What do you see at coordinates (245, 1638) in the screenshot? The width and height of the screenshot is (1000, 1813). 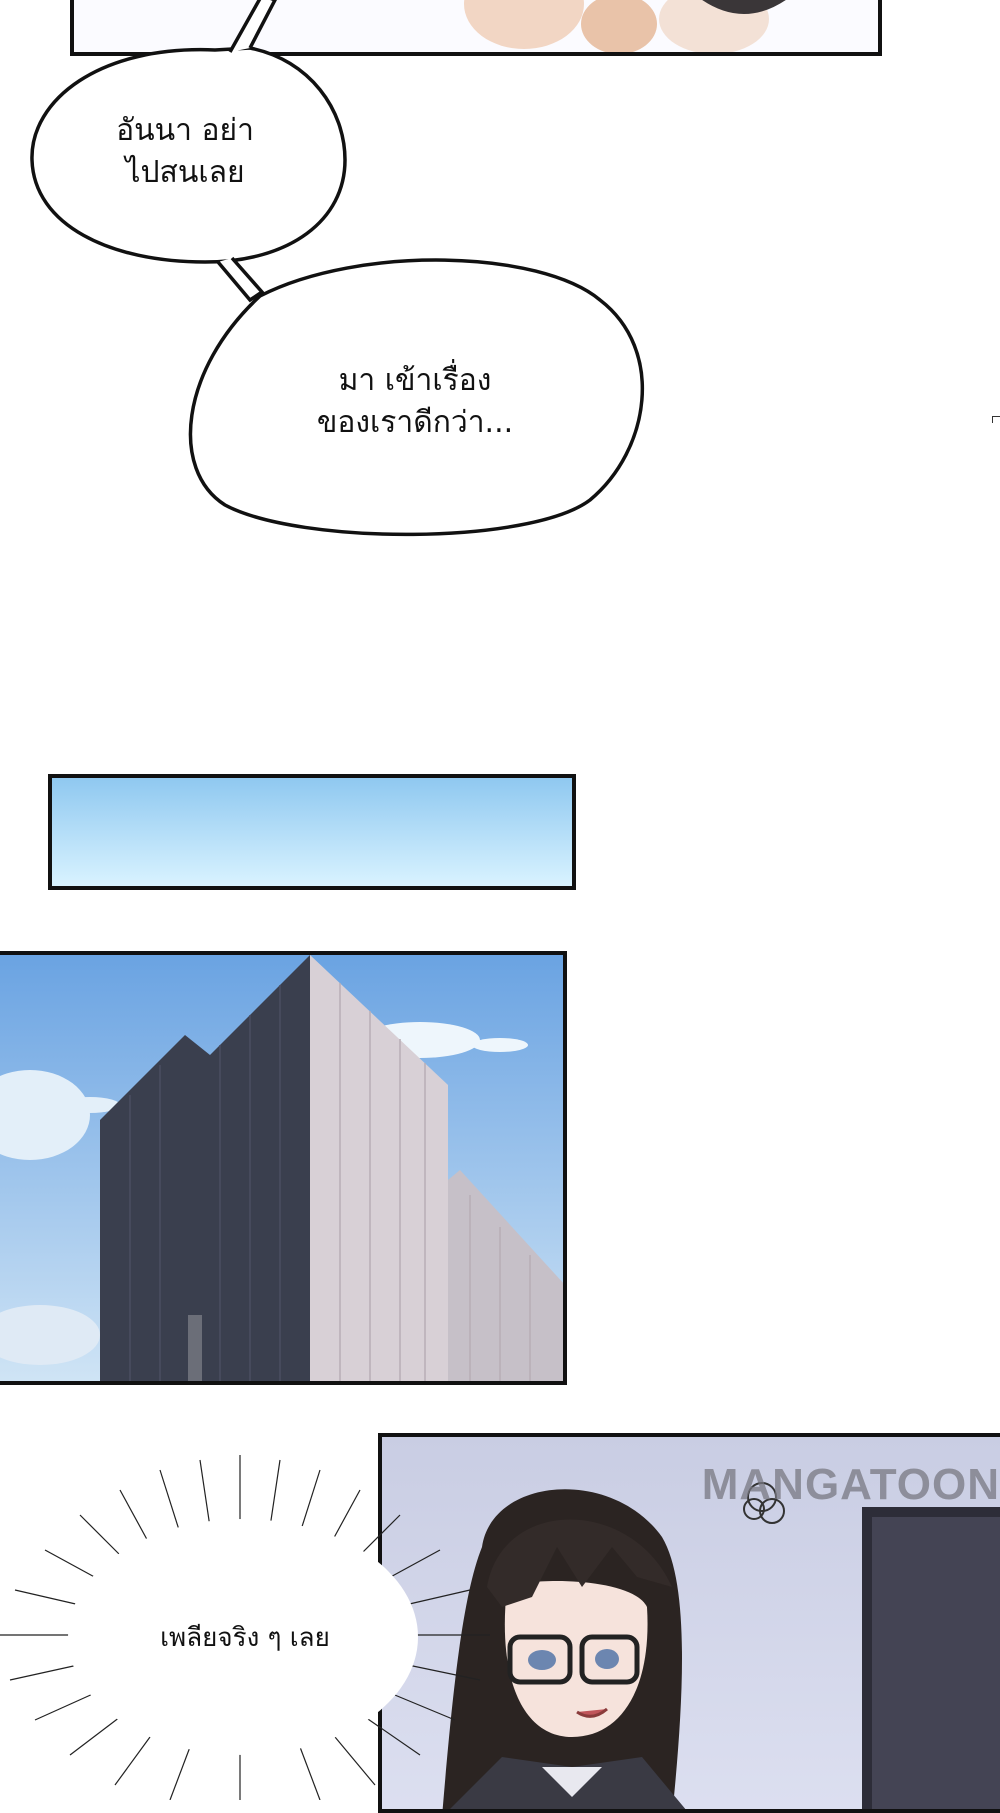 I see `bubble-3-text: เพลียจริง ๆ เลย` at bounding box center [245, 1638].